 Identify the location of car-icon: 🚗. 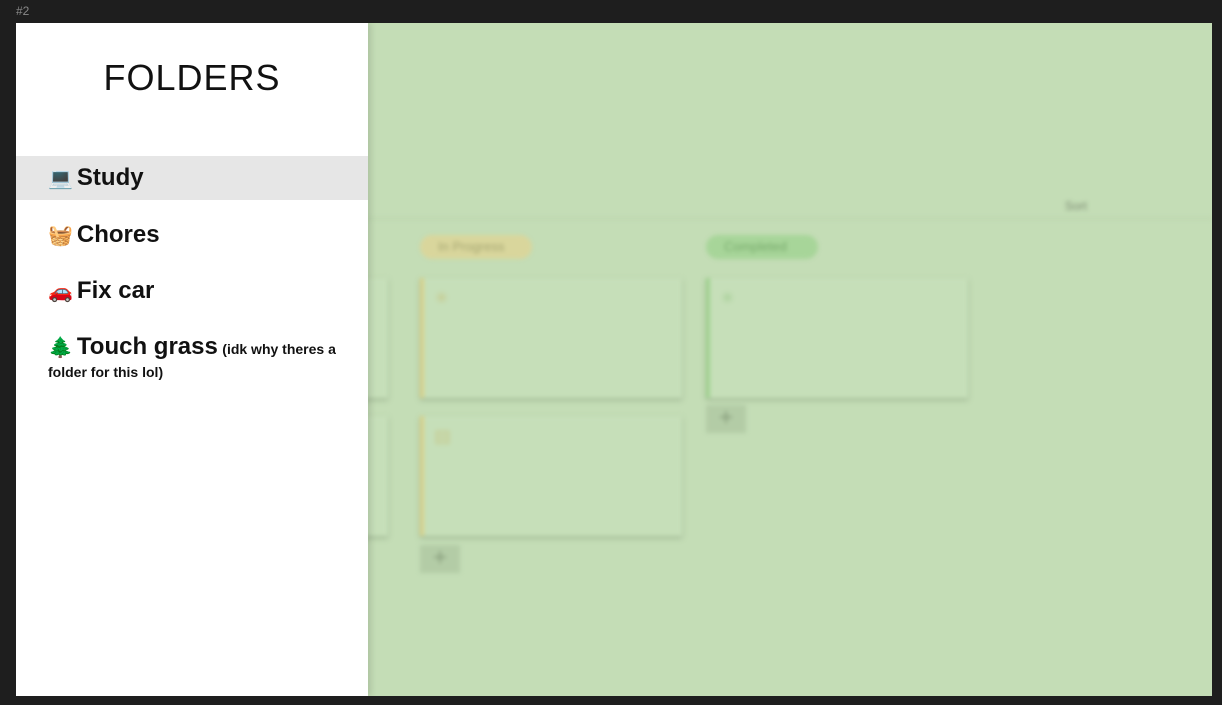
(60, 292).